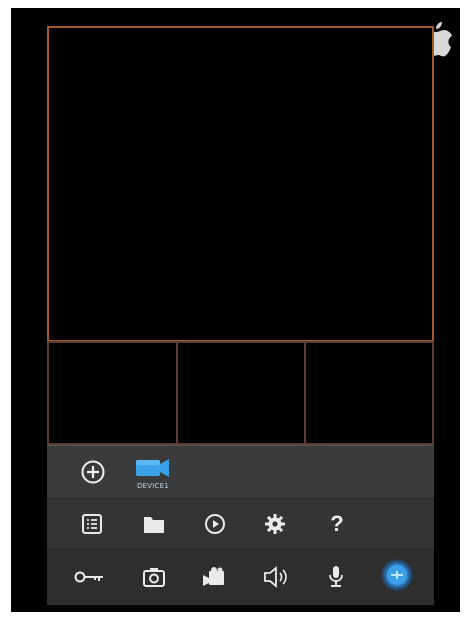  Describe the element at coordinates (153, 486) in the screenshot. I see `device-label: DEVICE1` at that location.